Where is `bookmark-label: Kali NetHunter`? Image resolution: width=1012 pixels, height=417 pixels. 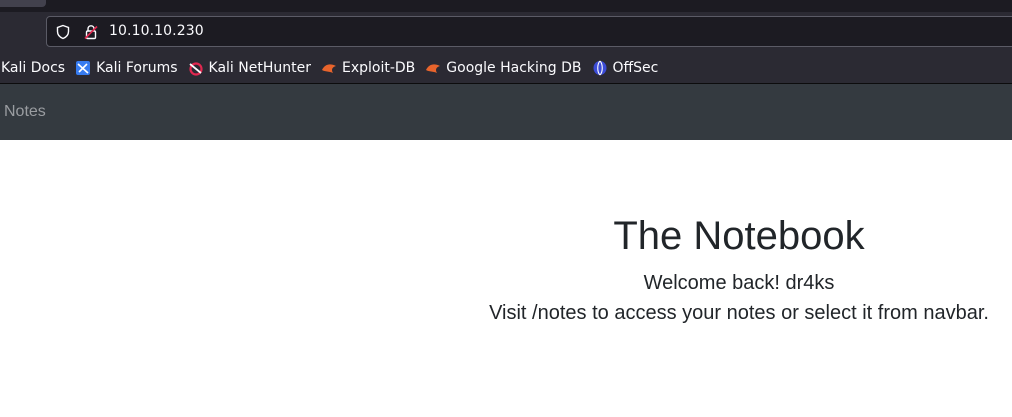 bookmark-label: Kali NetHunter is located at coordinates (259, 68).